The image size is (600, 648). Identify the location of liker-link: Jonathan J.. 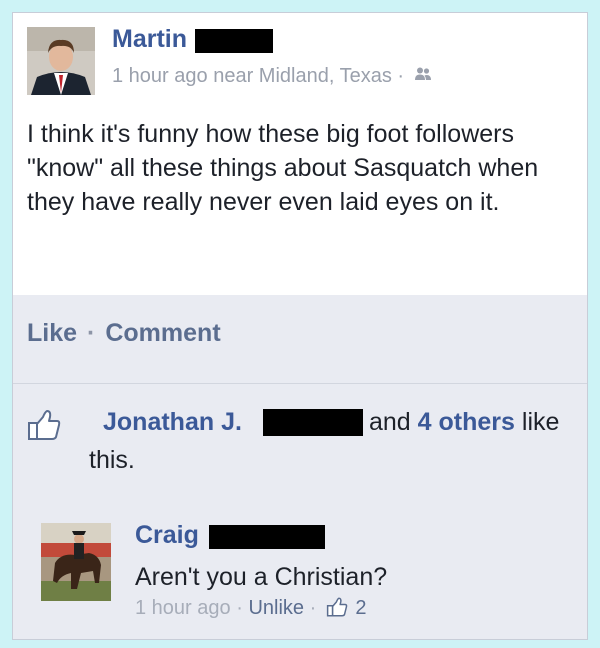
(172, 422).